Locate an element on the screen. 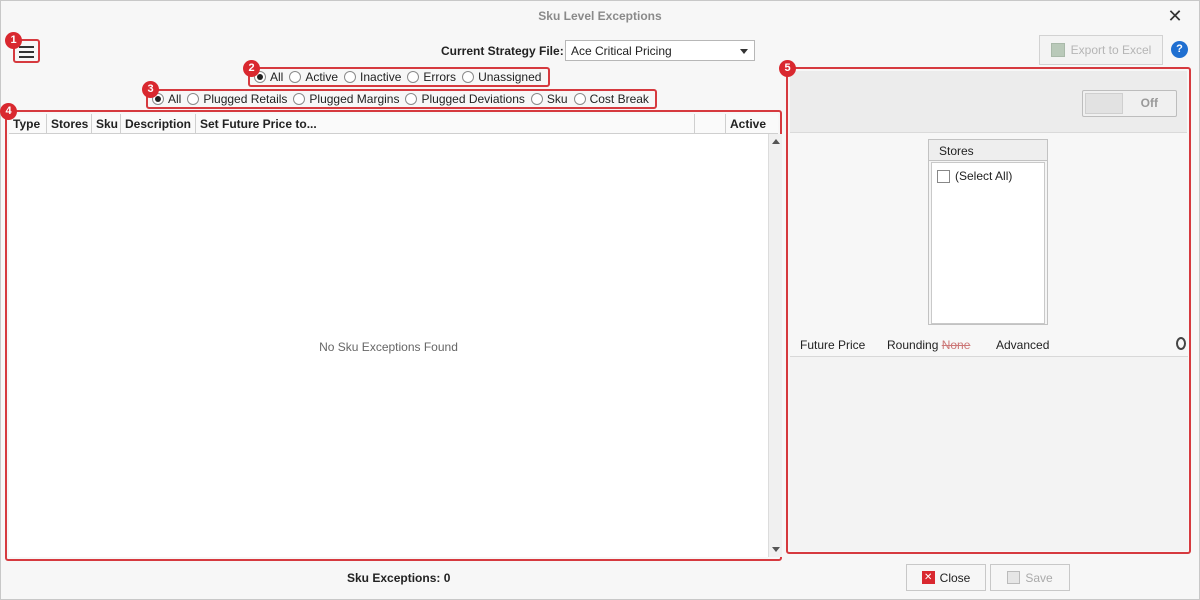  select-all-checkbox: (Select All) is located at coordinates (974, 176).